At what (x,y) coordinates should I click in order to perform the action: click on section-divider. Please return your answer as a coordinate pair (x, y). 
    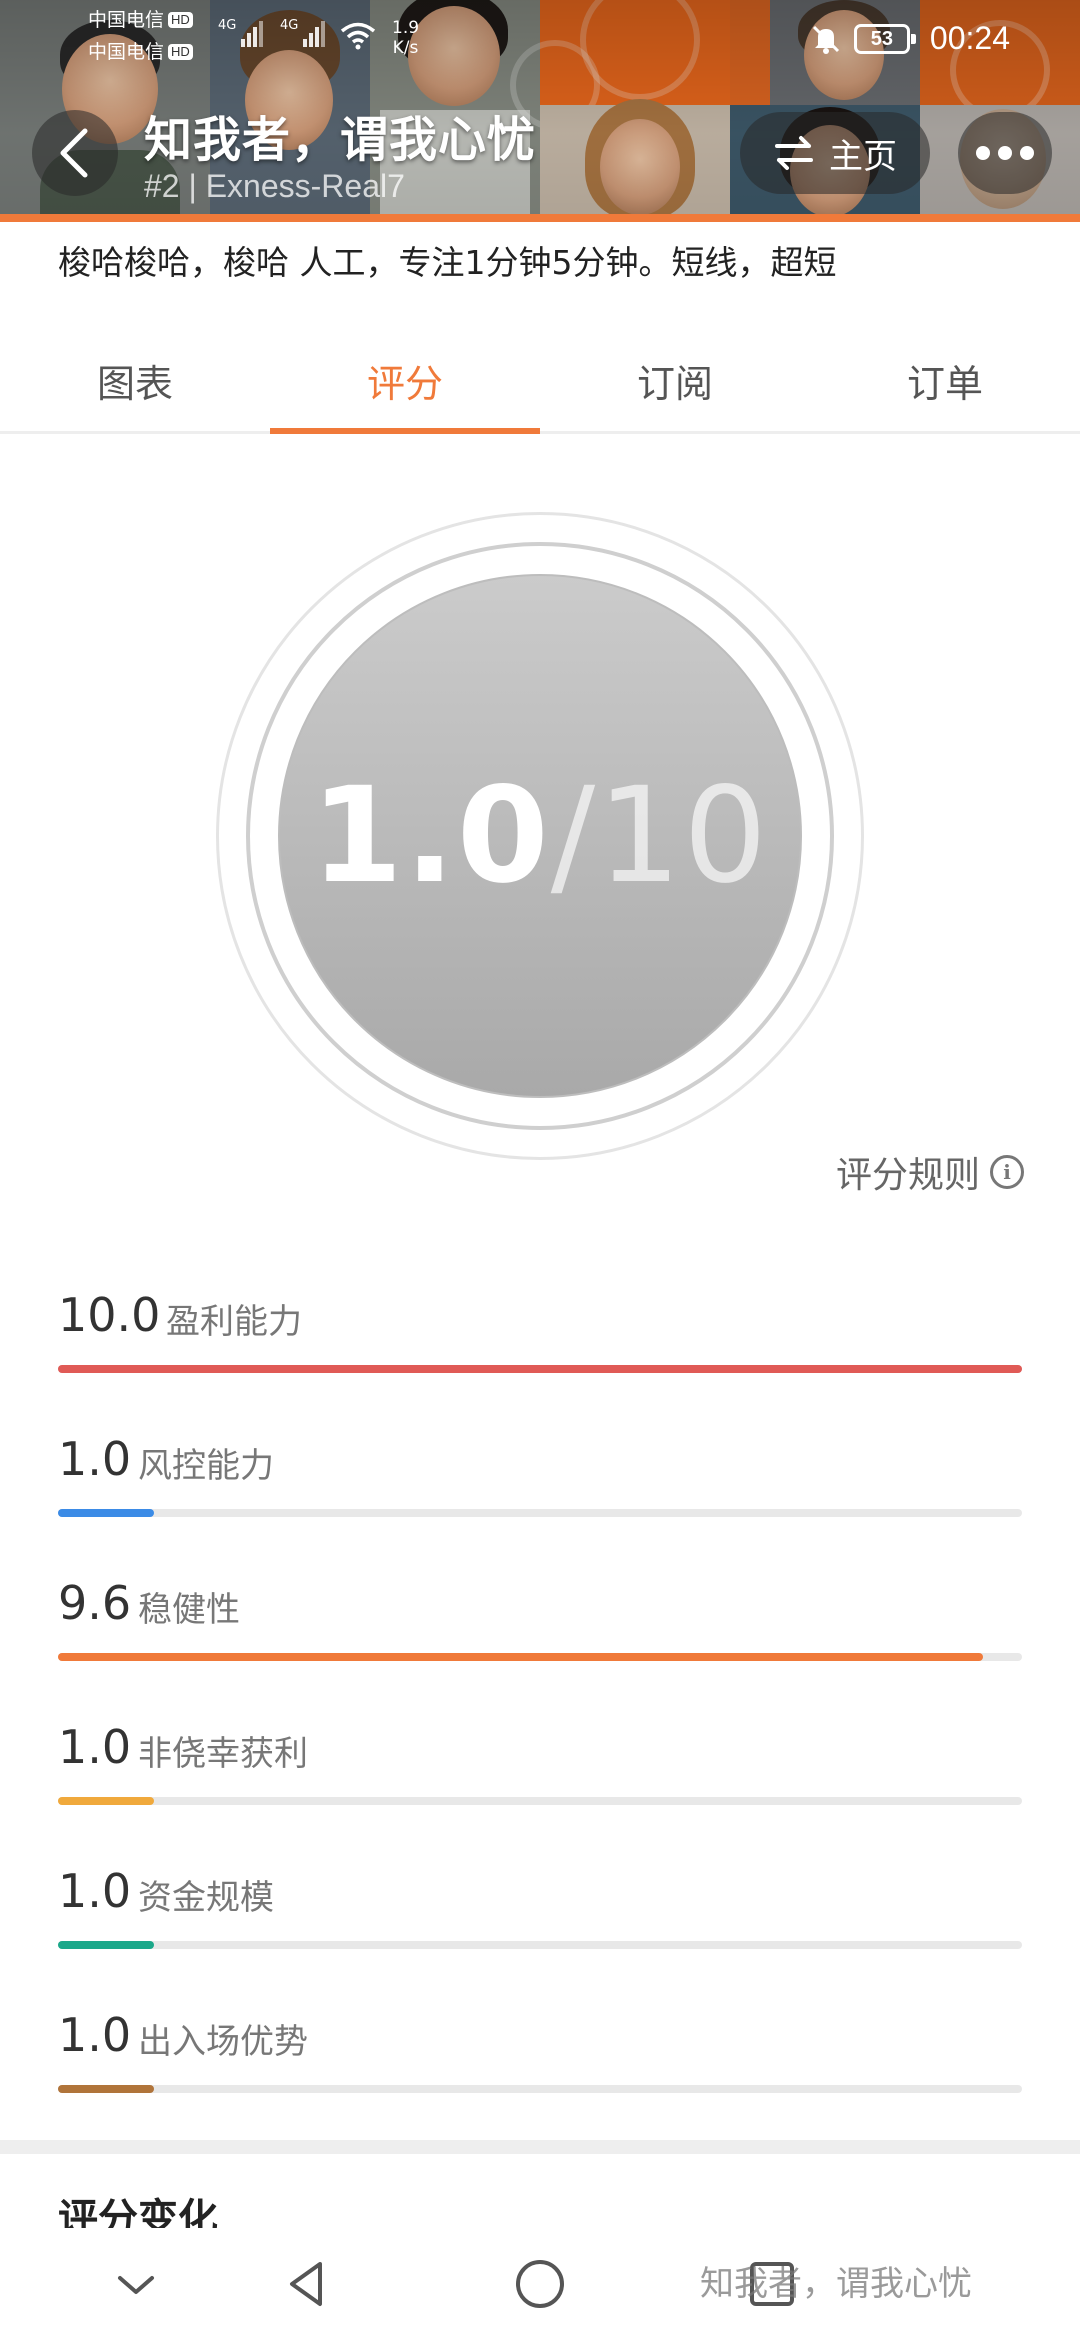
    Looking at the image, I should click on (540, 2147).